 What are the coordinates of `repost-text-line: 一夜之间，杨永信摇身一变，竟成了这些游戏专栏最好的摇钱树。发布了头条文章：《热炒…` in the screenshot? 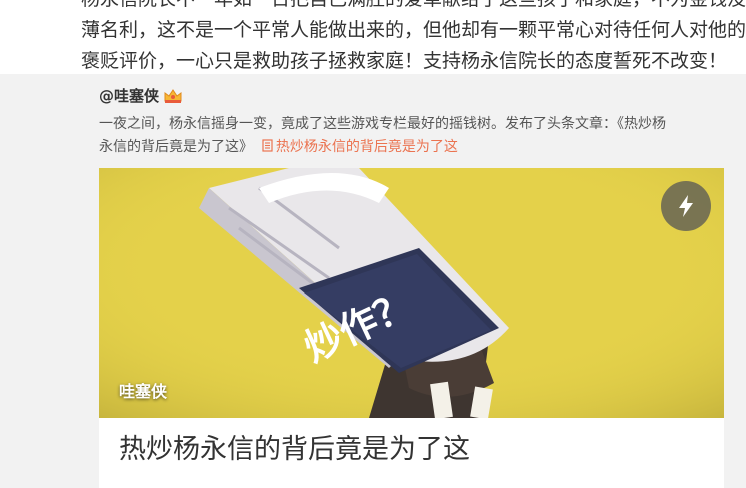 It's located at (382, 124).